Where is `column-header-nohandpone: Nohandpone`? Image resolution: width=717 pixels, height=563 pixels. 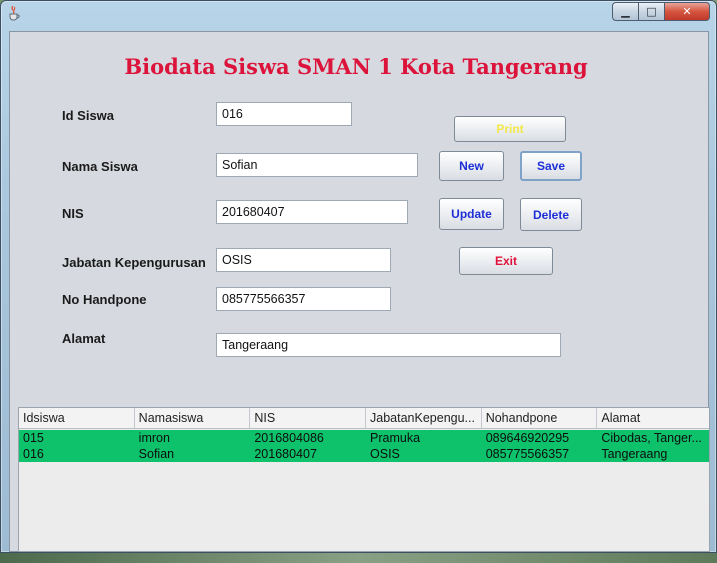 column-header-nohandpone: Nohandpone is located at coordinates (540, 418).